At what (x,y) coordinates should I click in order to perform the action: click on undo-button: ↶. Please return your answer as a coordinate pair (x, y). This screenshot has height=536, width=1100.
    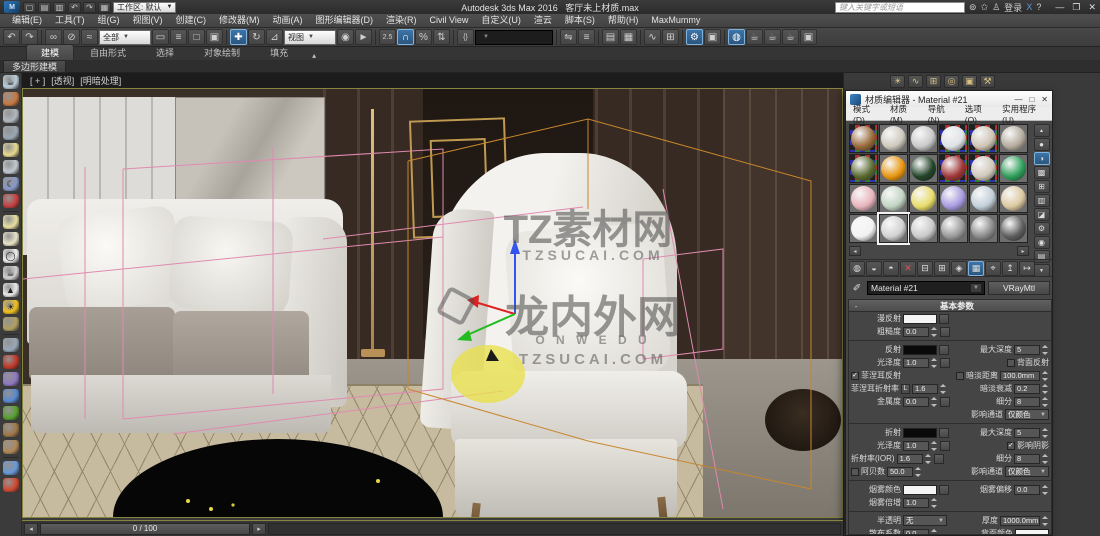
    Looking at the image, I should click on (11, 37).